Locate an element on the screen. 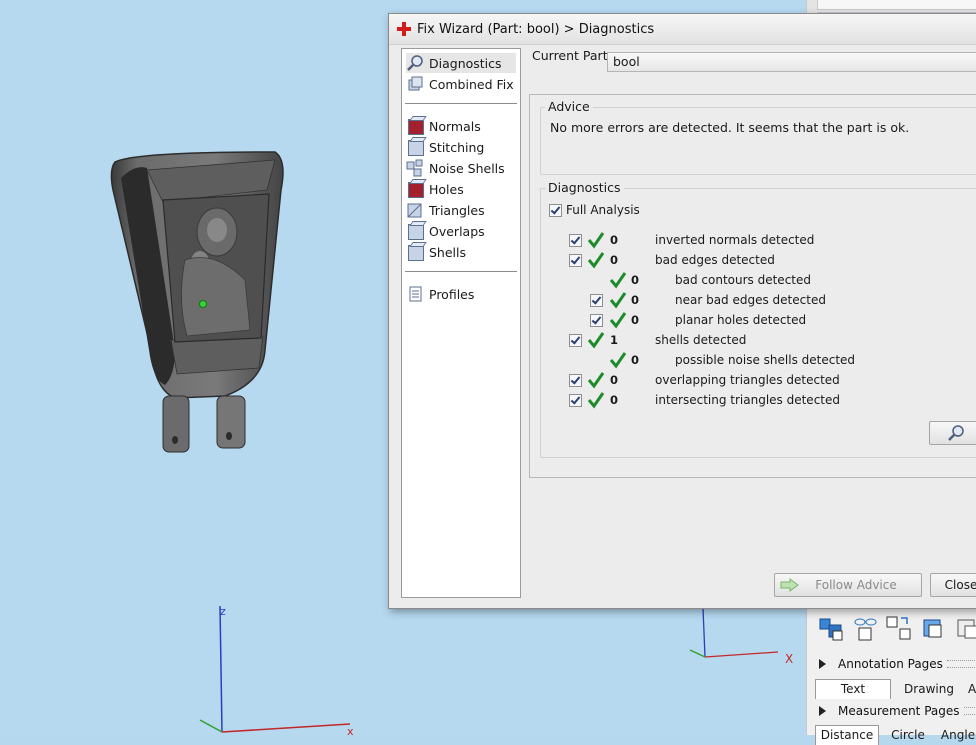  triangles-cube-icon is located at coordinates (415, 210).